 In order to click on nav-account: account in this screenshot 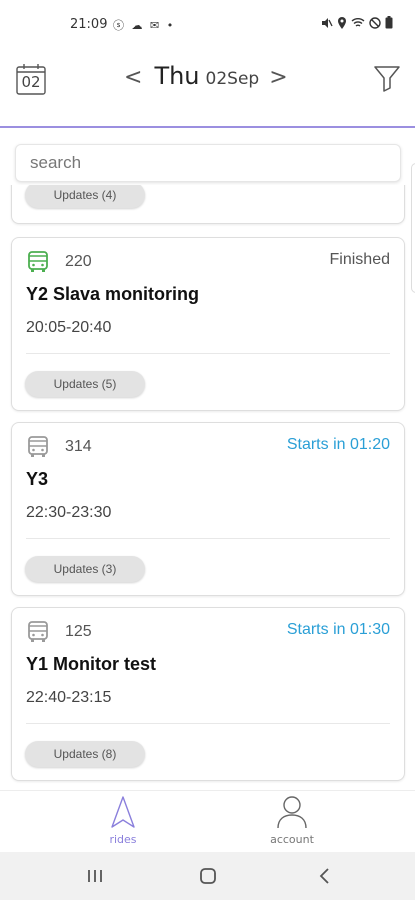, I will do `click(292, 820)`.